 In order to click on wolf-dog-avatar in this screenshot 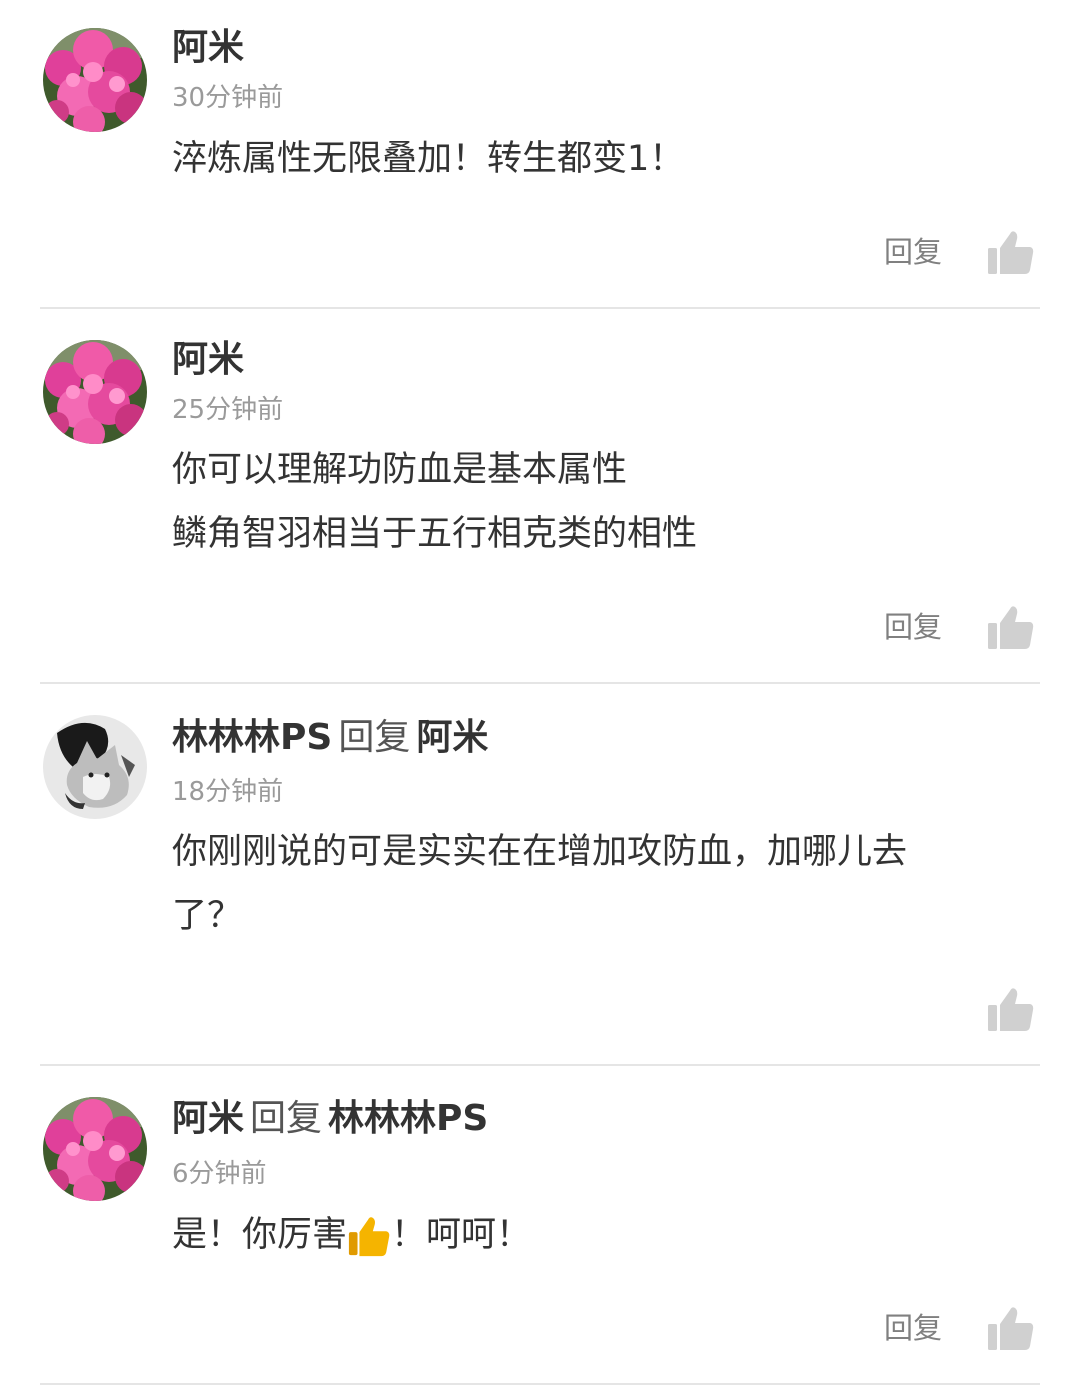, I will do `click(95, 767)`.